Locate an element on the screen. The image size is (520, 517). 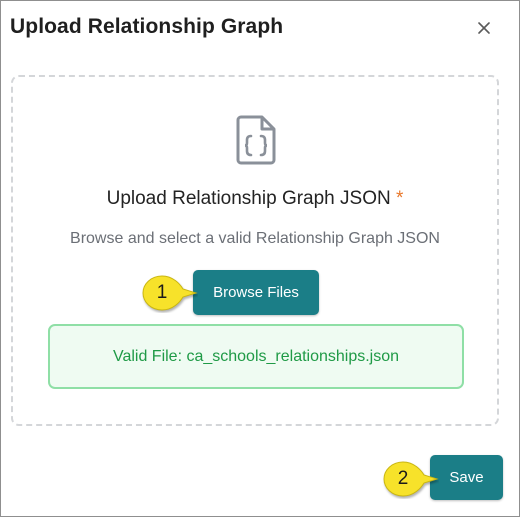
upload-heading: Upload Relationship Graph JSON * is located at coordinates (255, 199).